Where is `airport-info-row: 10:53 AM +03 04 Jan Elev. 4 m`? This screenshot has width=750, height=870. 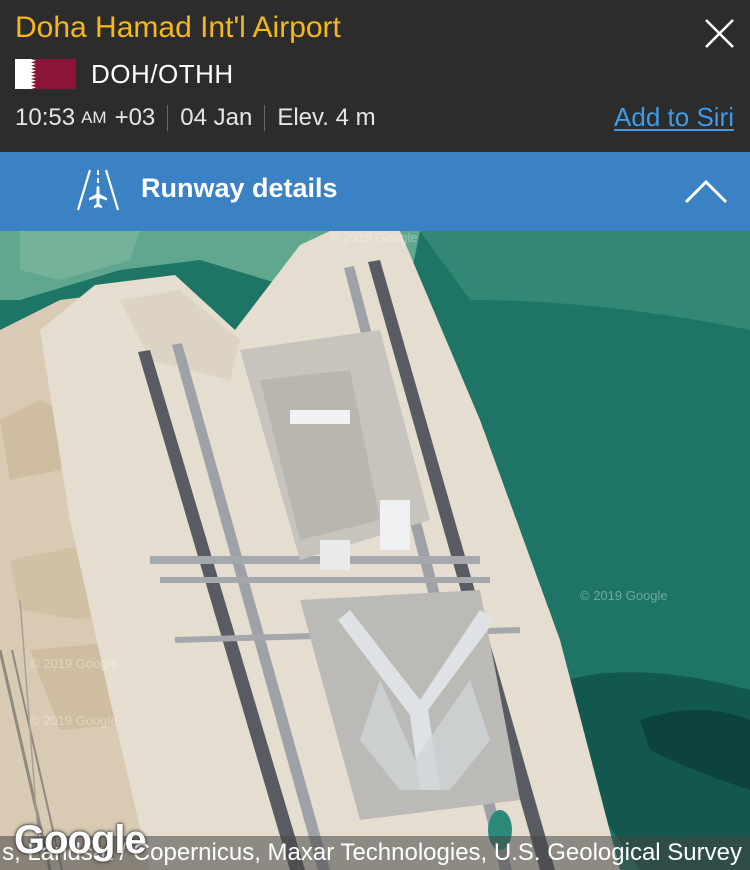
airport-info-row: 10:53 AM +03 04 Jan Elev. 4 m is located at coordinates (195, 118).